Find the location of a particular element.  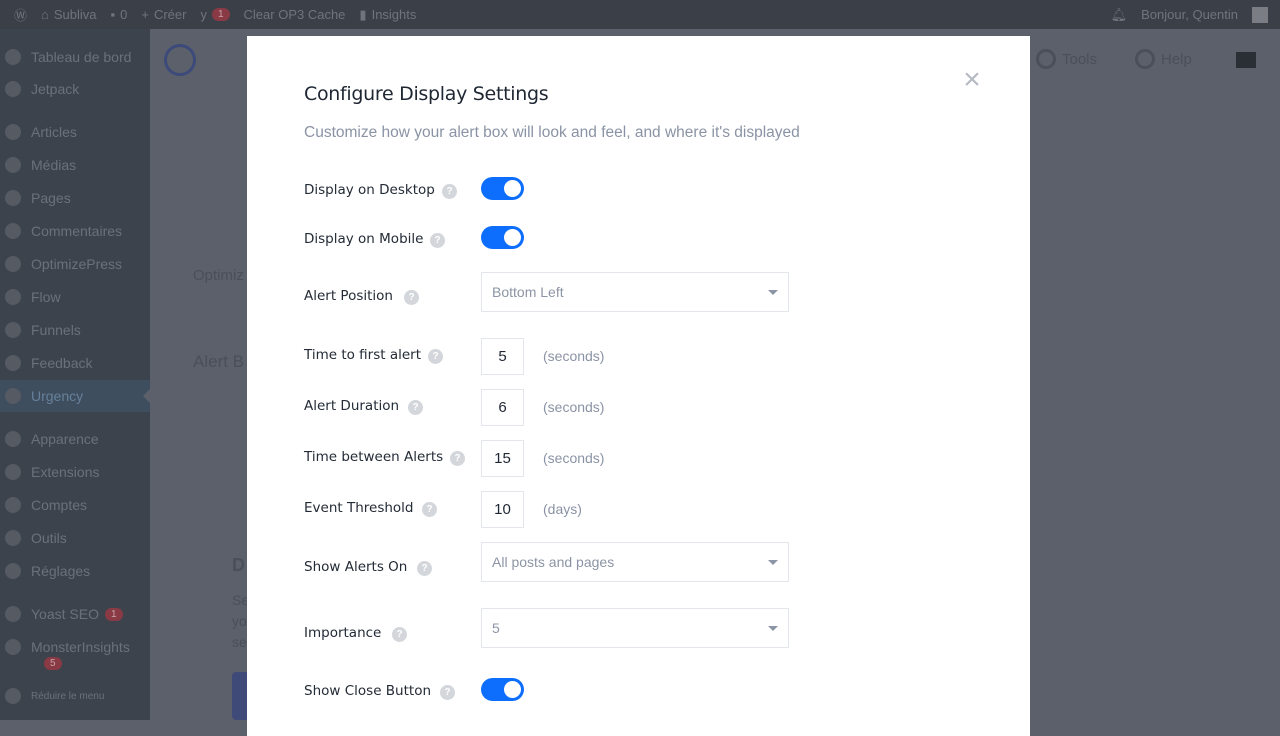

comment-icon: ▪ is located at coordinates (113, 14).